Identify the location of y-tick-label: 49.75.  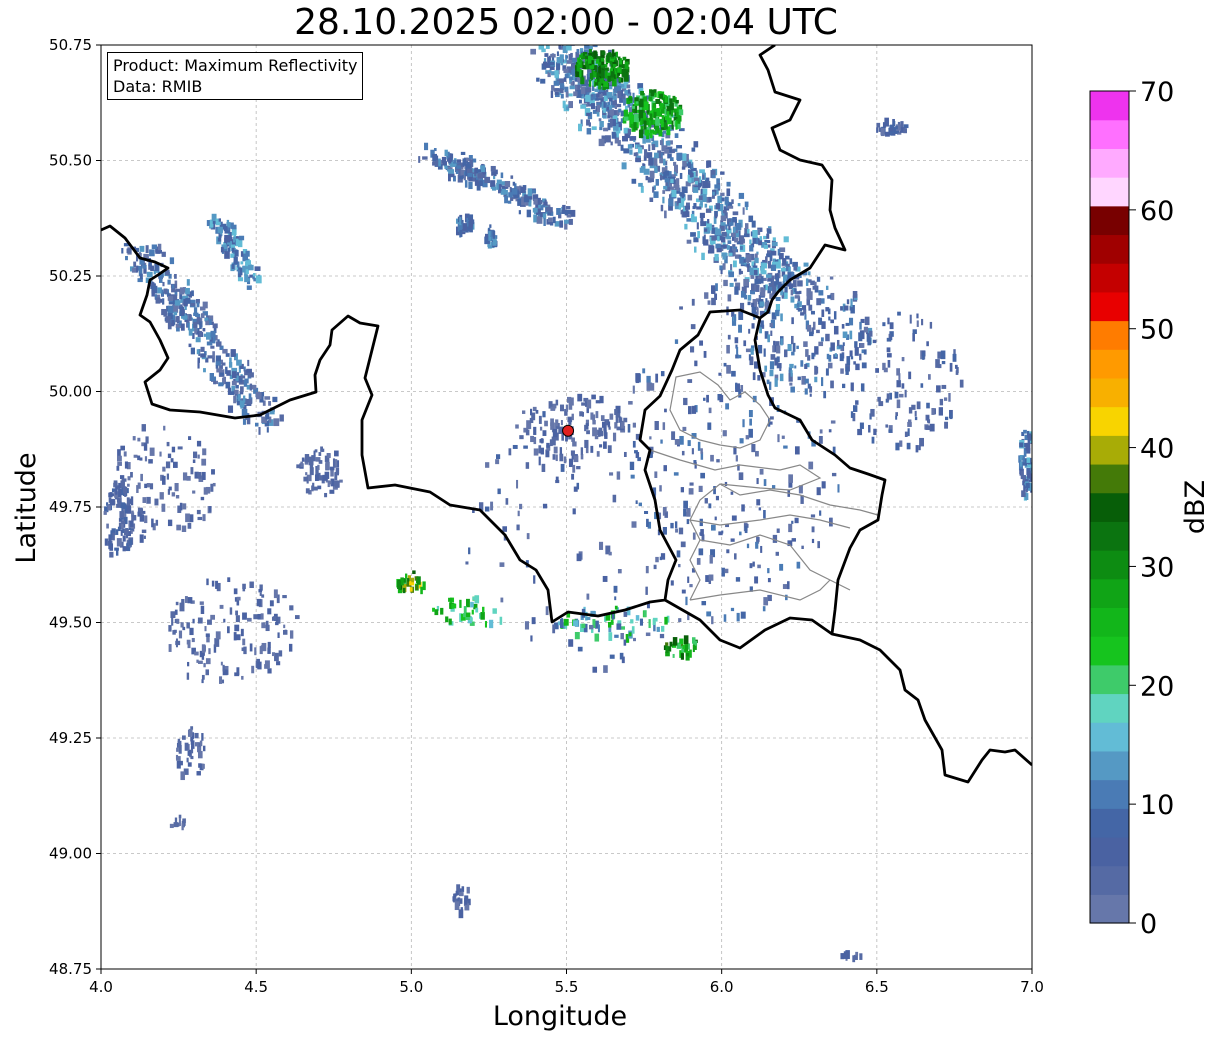
(70, 507).